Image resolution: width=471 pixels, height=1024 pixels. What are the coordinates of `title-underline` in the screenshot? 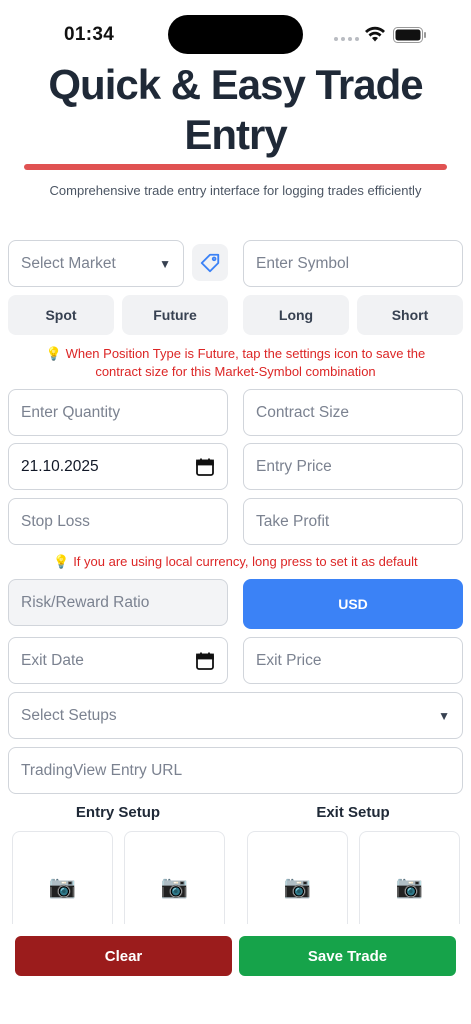 It's located at (235, 167).